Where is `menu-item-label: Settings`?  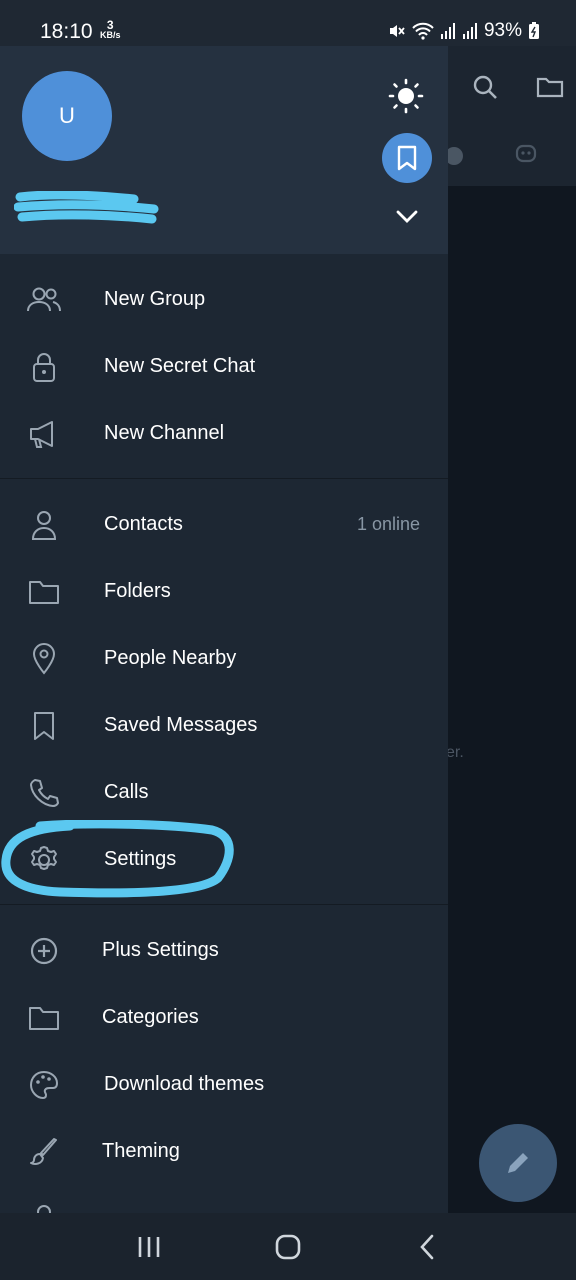 menu-item-label: Settings is located at coordinates (140, 859).